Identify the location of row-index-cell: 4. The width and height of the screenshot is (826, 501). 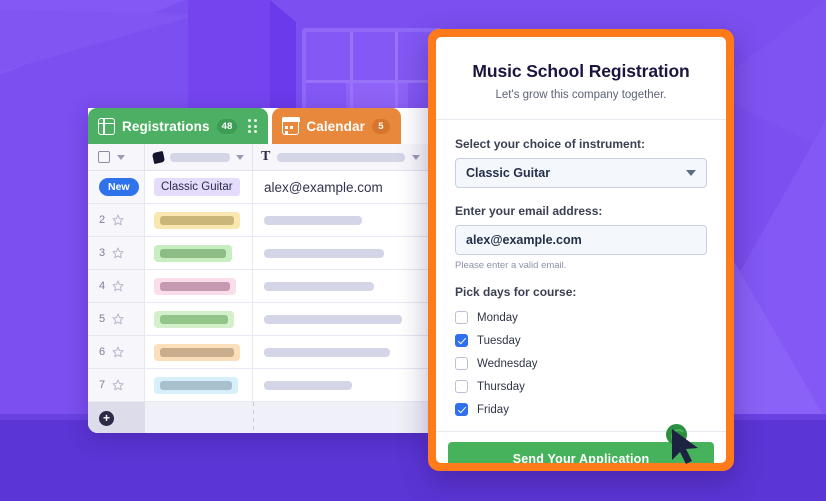
(116, 286).